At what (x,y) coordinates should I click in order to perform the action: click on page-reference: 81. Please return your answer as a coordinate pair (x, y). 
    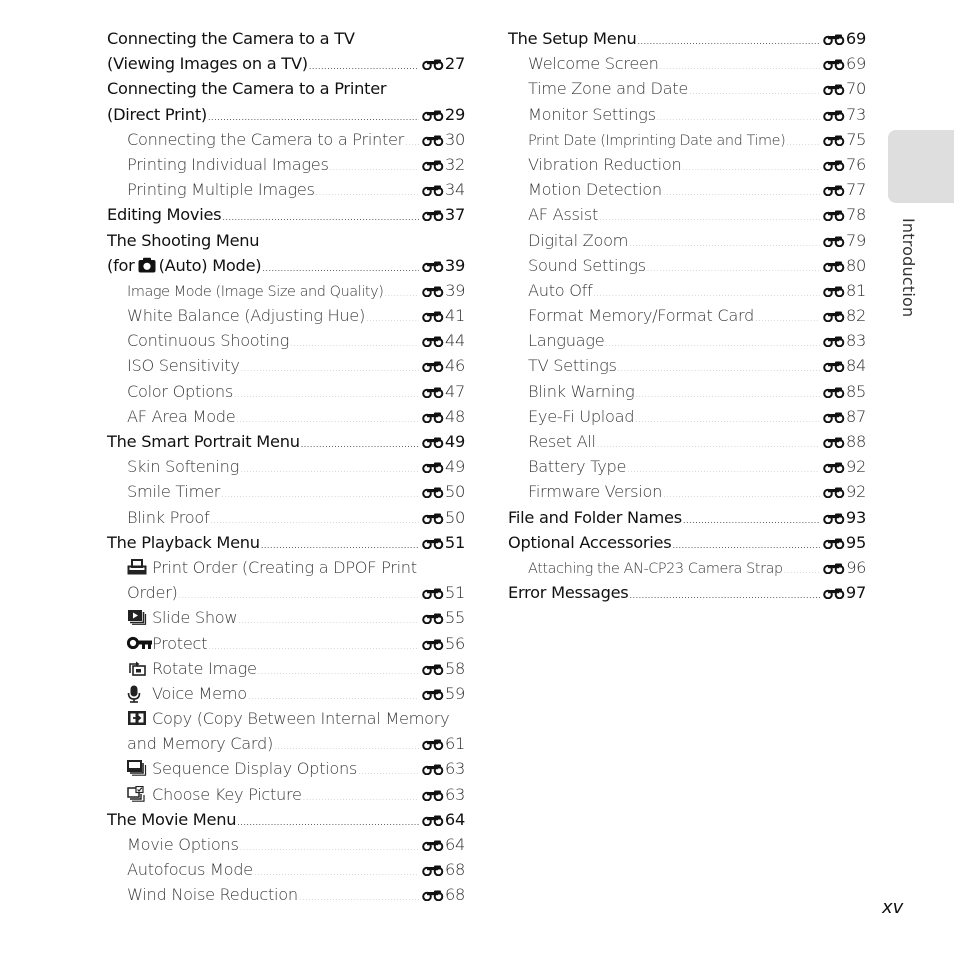
    Looking at the image, I should click on (844, 290).